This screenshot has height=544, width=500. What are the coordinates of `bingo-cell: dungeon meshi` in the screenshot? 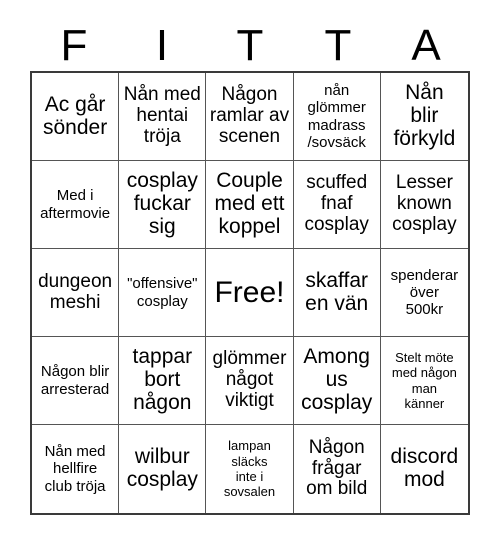 It's located at (76, 293).